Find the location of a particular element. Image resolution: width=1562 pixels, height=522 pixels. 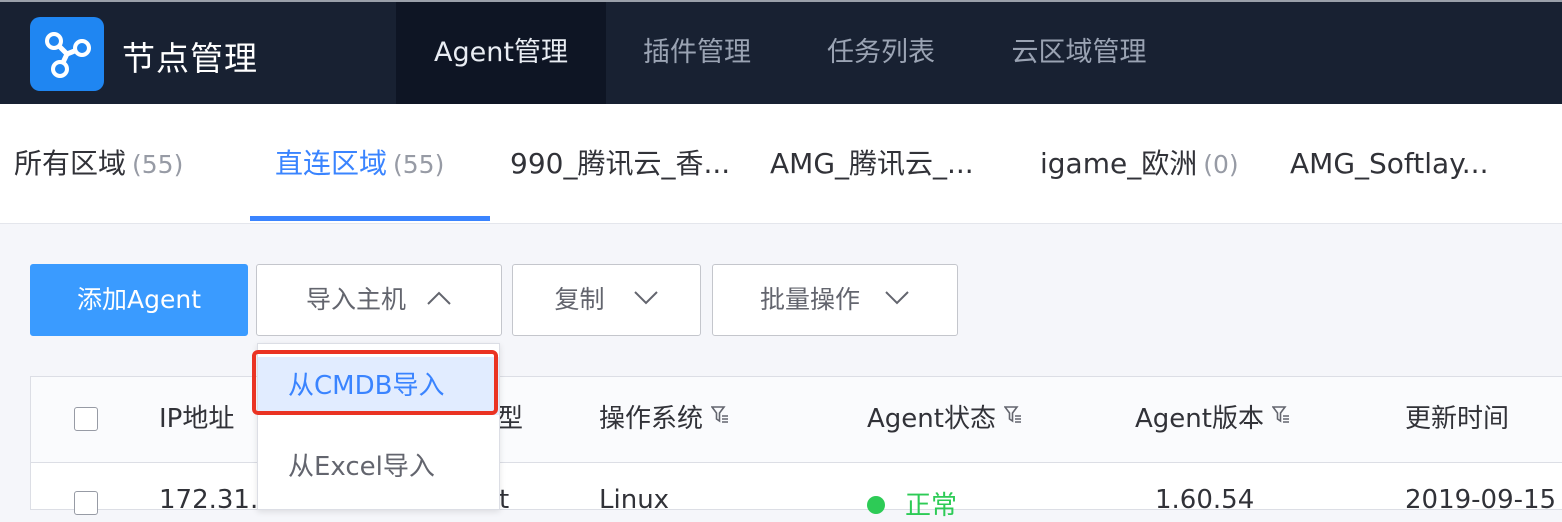

cell-os: Linux is located at coordinates (634, 500).